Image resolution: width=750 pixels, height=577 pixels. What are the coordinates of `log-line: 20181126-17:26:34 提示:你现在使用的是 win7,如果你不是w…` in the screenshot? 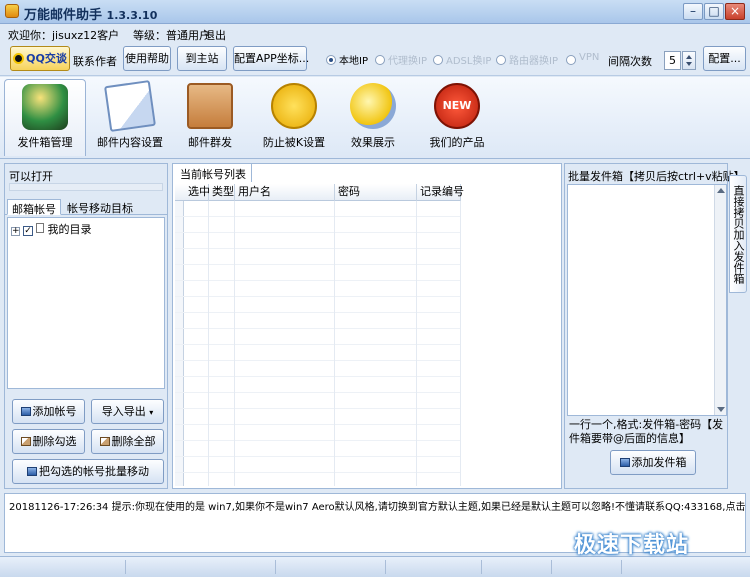 It's located at (377, 507).